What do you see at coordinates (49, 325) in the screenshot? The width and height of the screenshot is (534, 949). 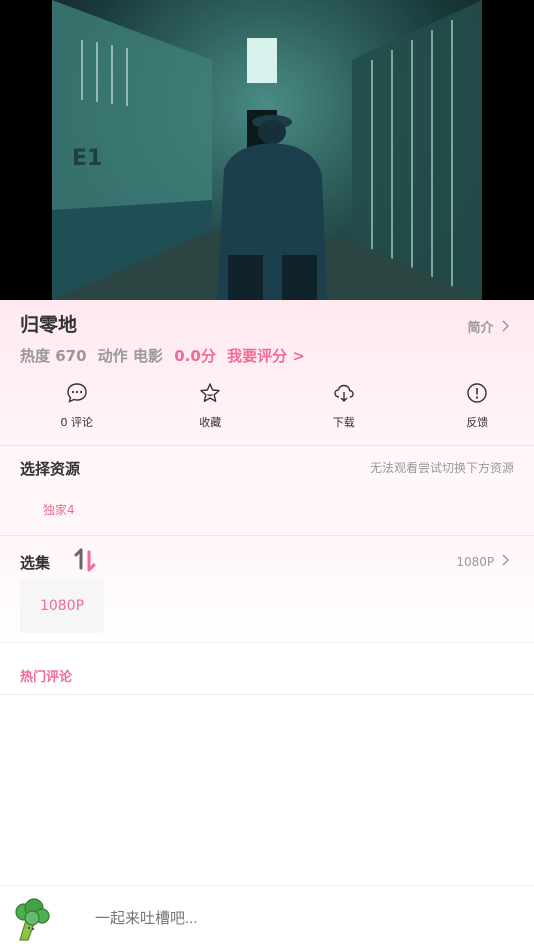 I see `movie-title: 归零地` at bounding box center [49, 325].